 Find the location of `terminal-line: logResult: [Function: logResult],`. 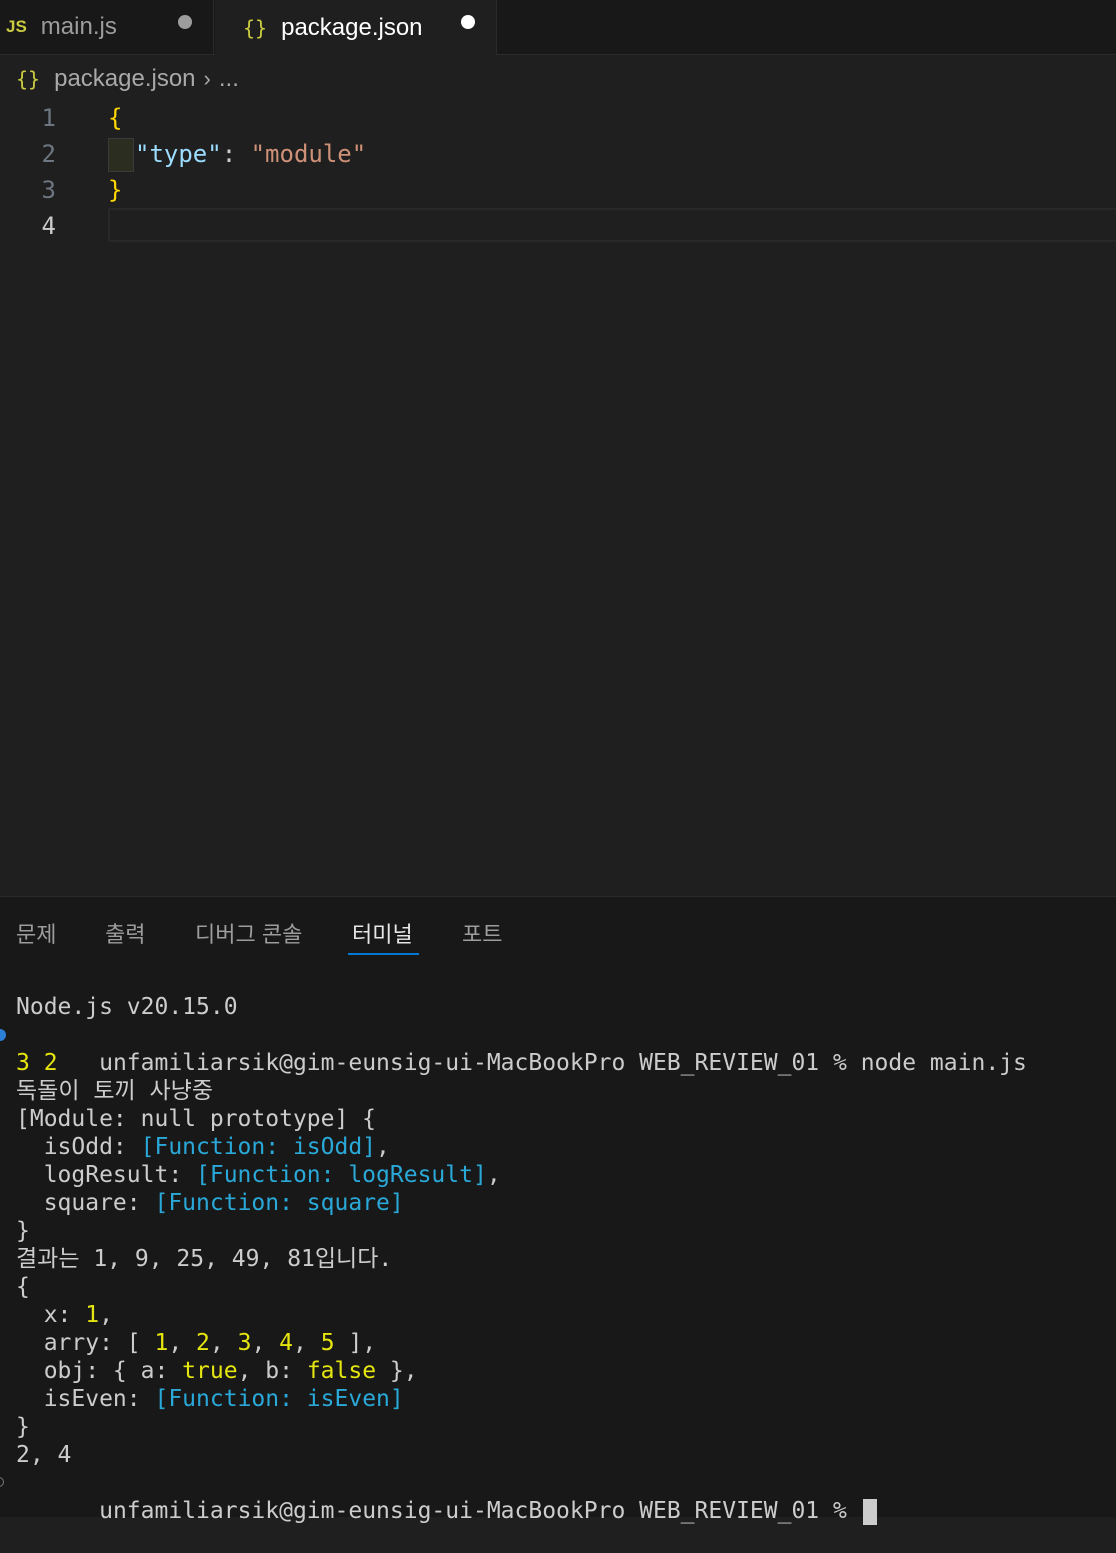

terminal-line: logResult: [Function: logResult], is located at coordinates (258, 1175).